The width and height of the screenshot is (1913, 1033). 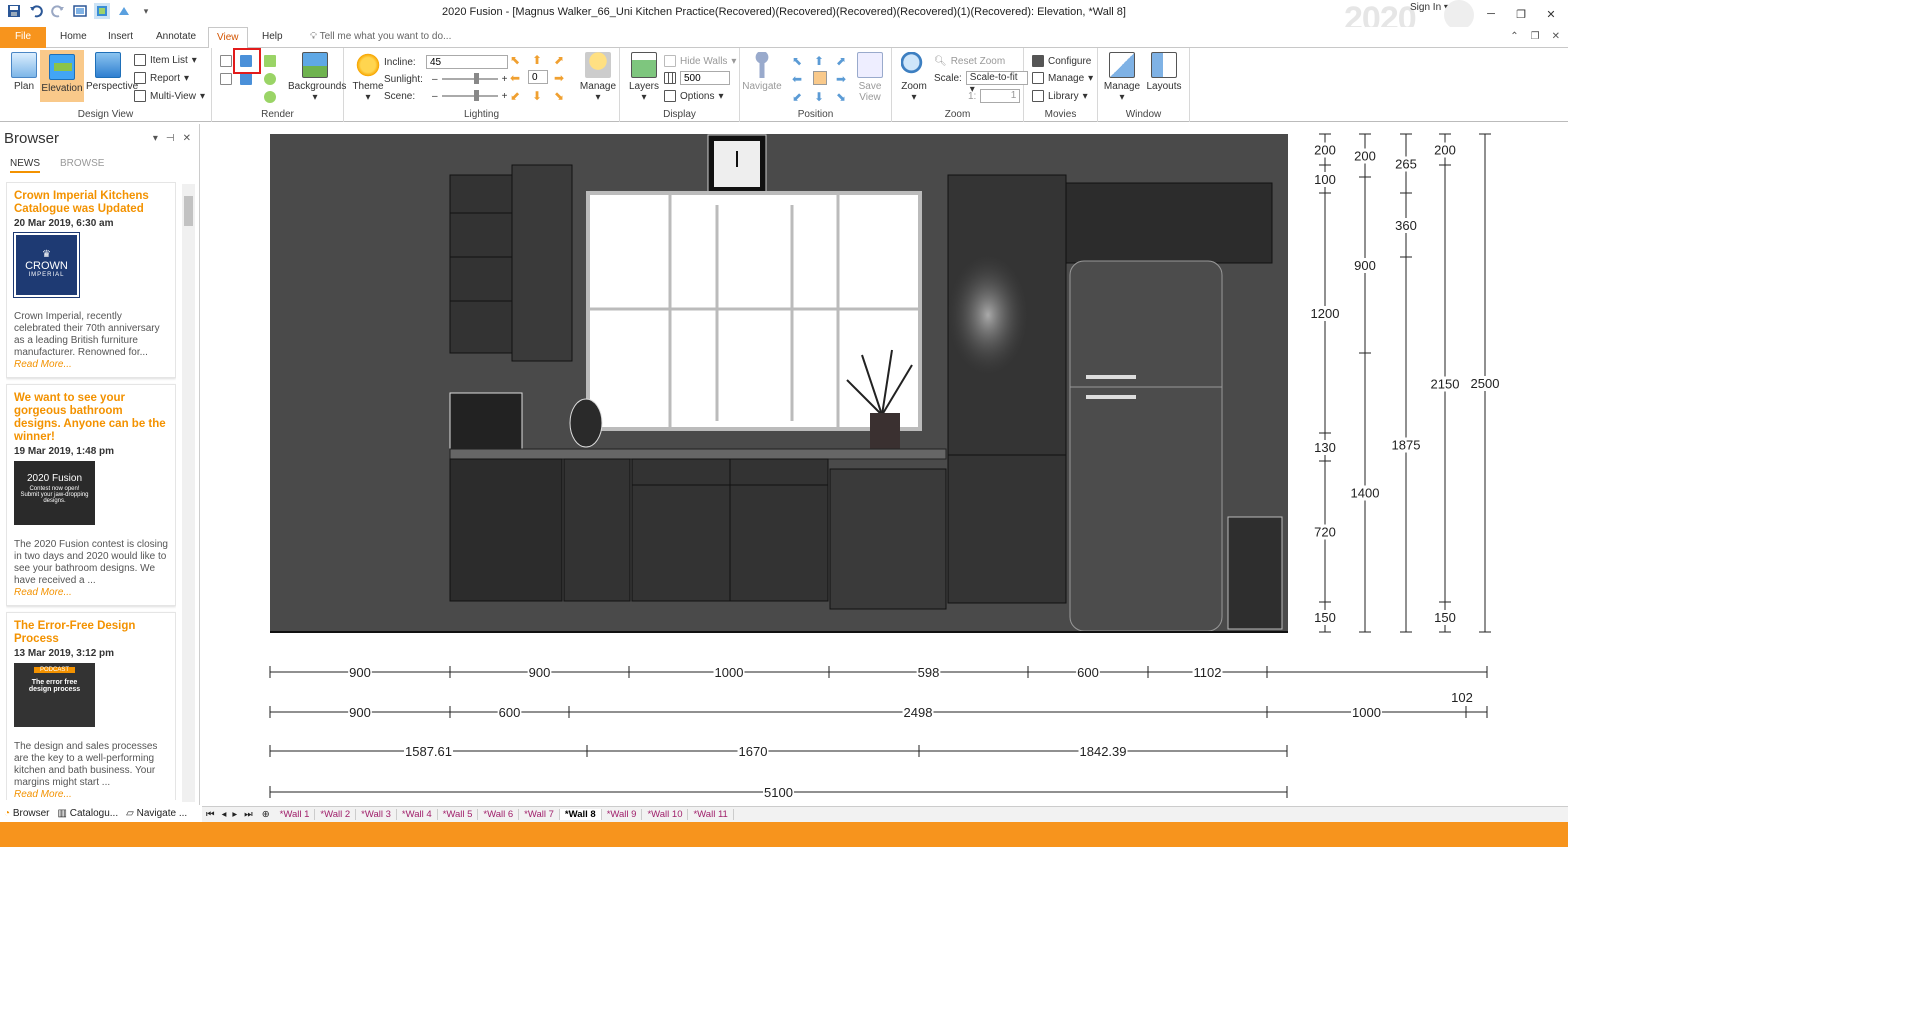 What do you see at coordinates (538, 77) in the screenshot?
I see `sunlight-input` at bounding box center [538, 77].